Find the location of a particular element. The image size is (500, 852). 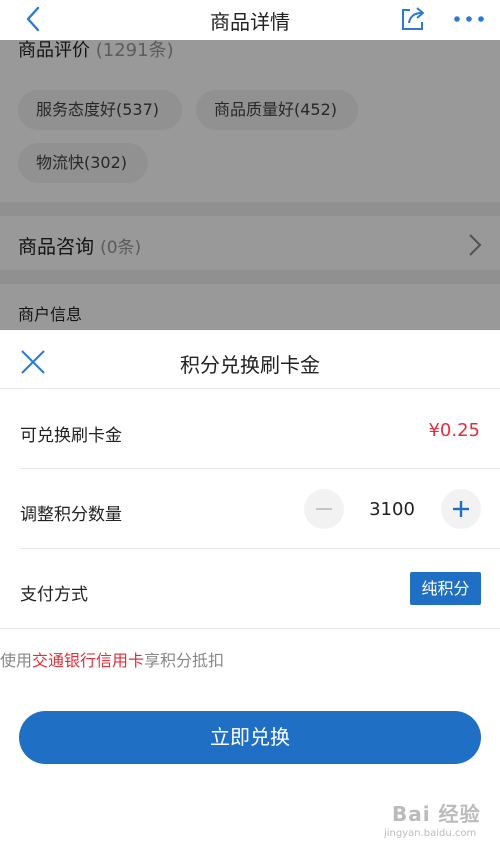

sheet-title: 积分兑换刷卡金 is located at coordinates (250, 365).